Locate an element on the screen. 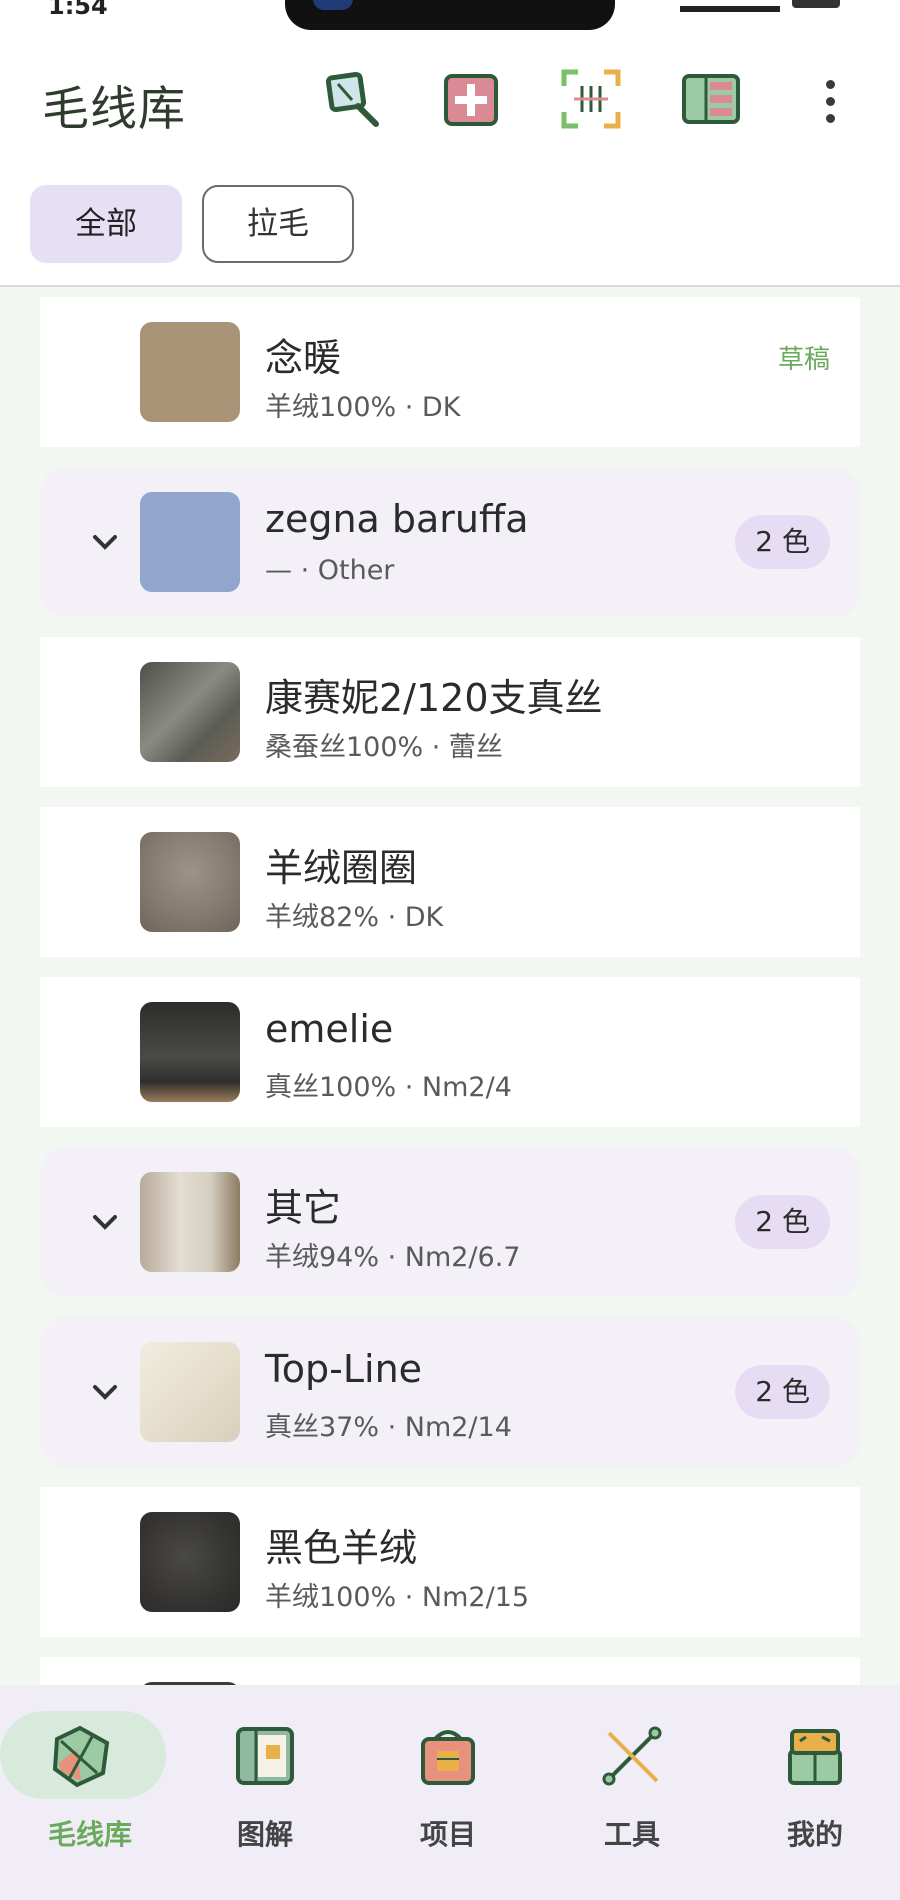  project-bag-icon is located at coordinates (448, 1757).